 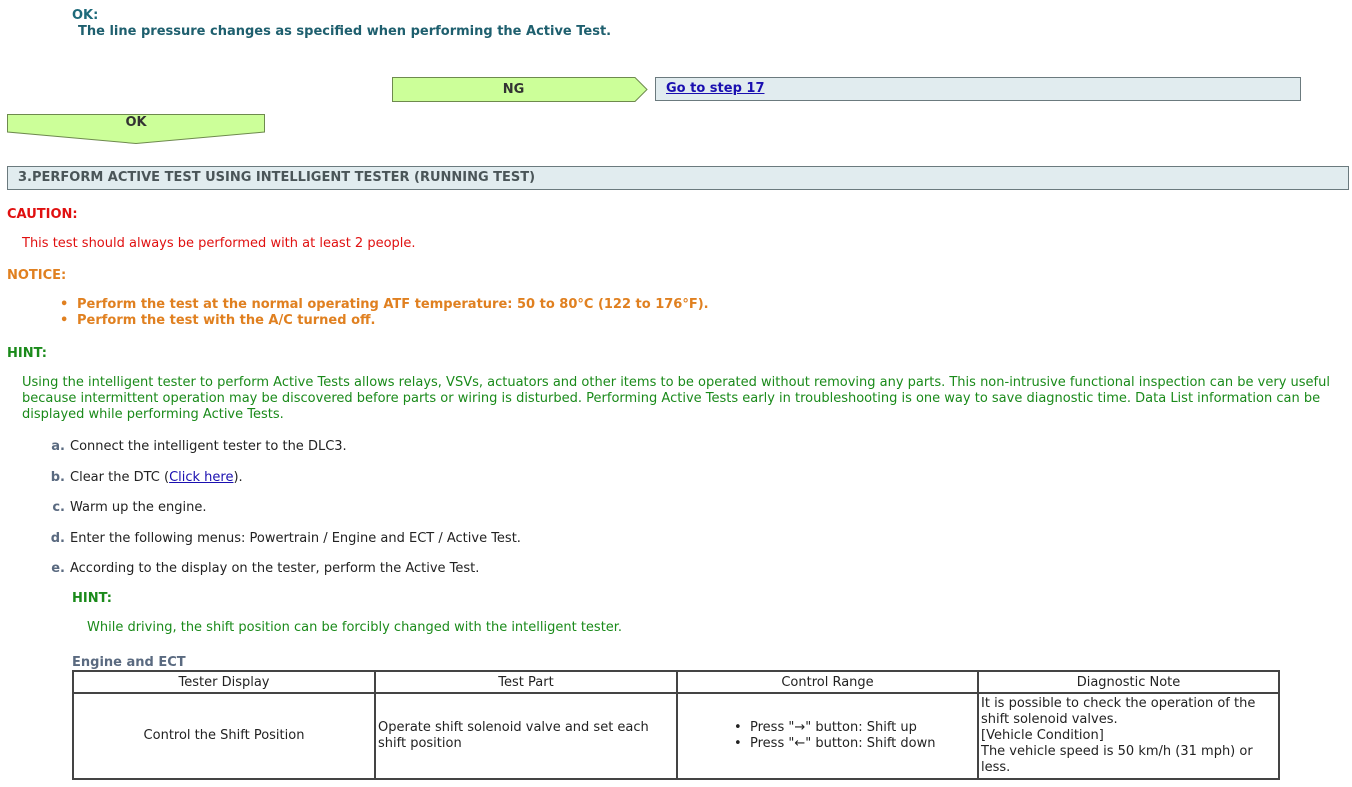 I want to click on column-header: Diagnostic Note, so click(x=1128, y=682).